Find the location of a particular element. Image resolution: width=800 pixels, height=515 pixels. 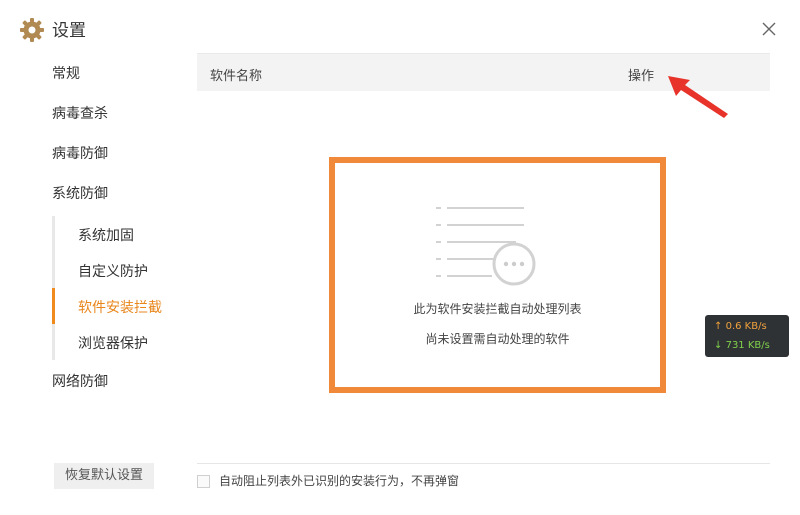

sidebar-item-virus-defense: 病毒防御 is located at coordinates (80, 154).